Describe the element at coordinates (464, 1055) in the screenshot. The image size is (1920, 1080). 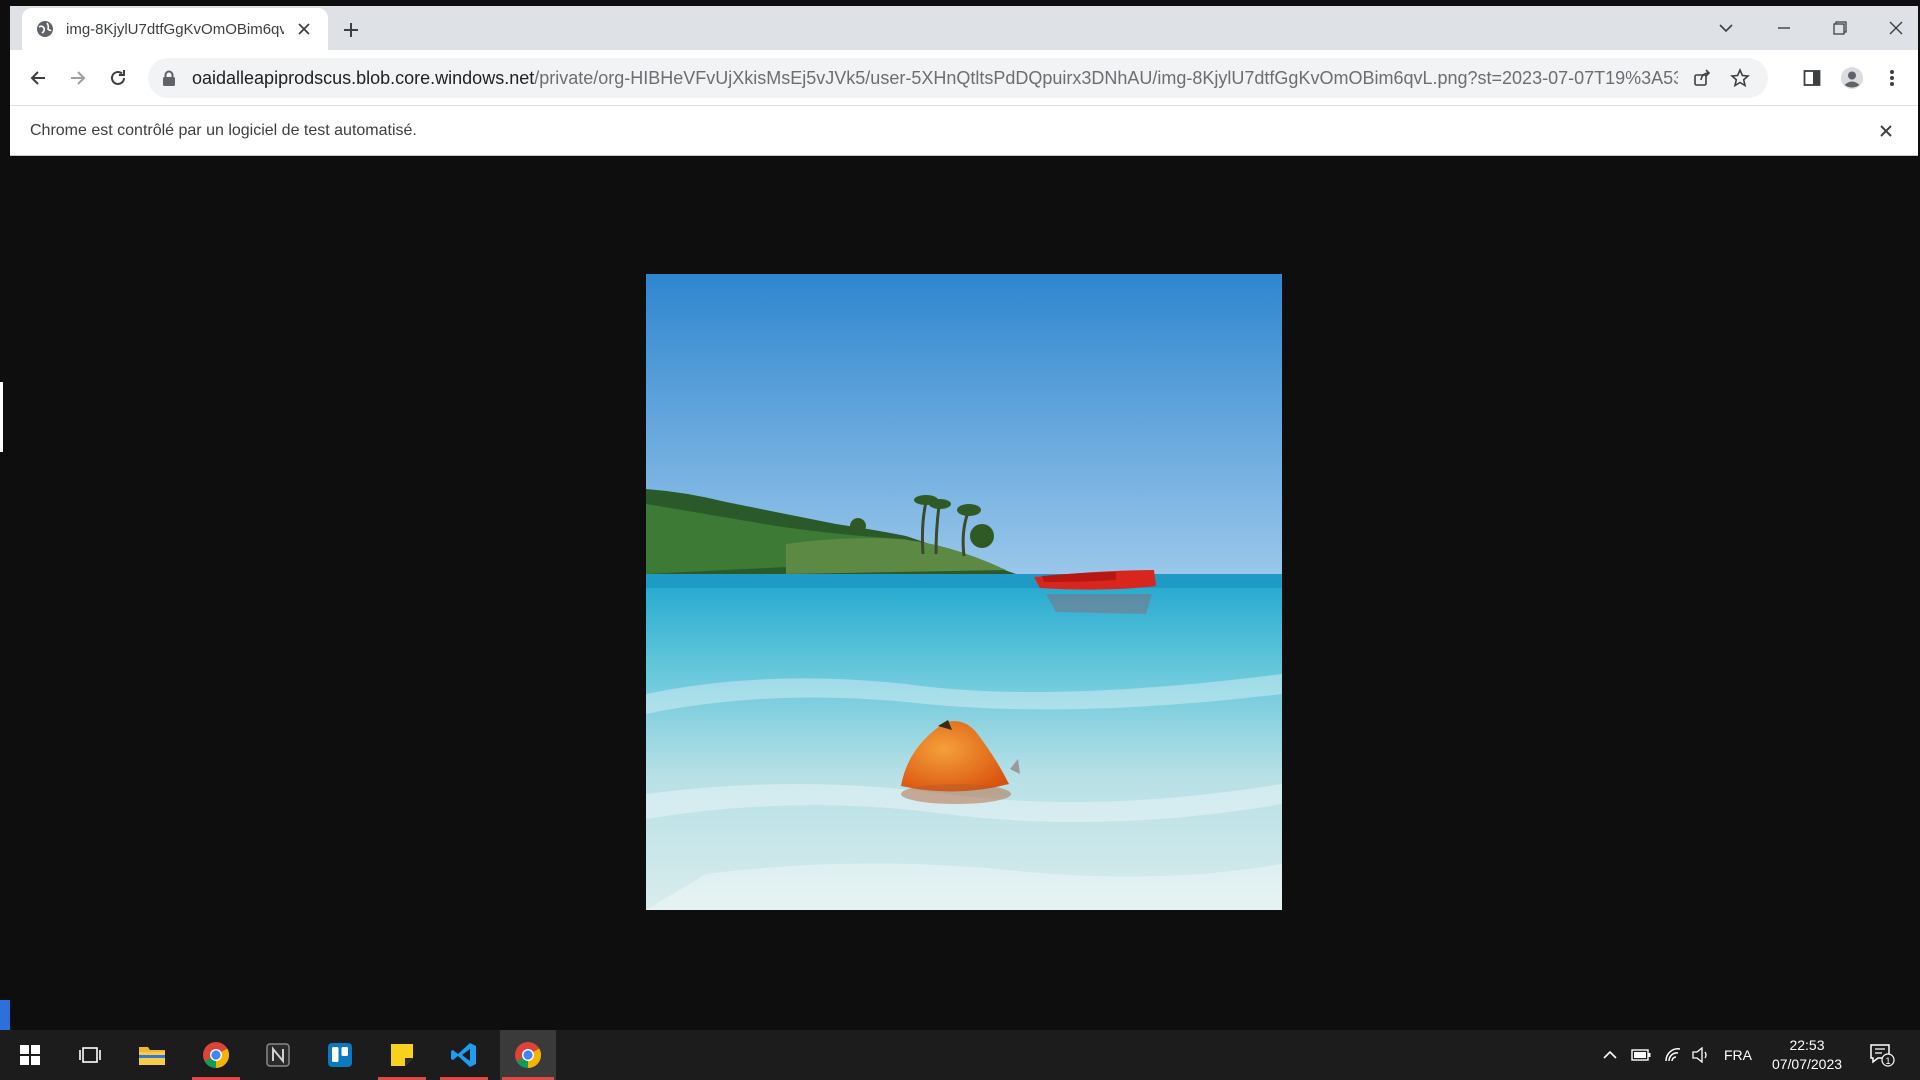
I see `vscode-icon` at that location.